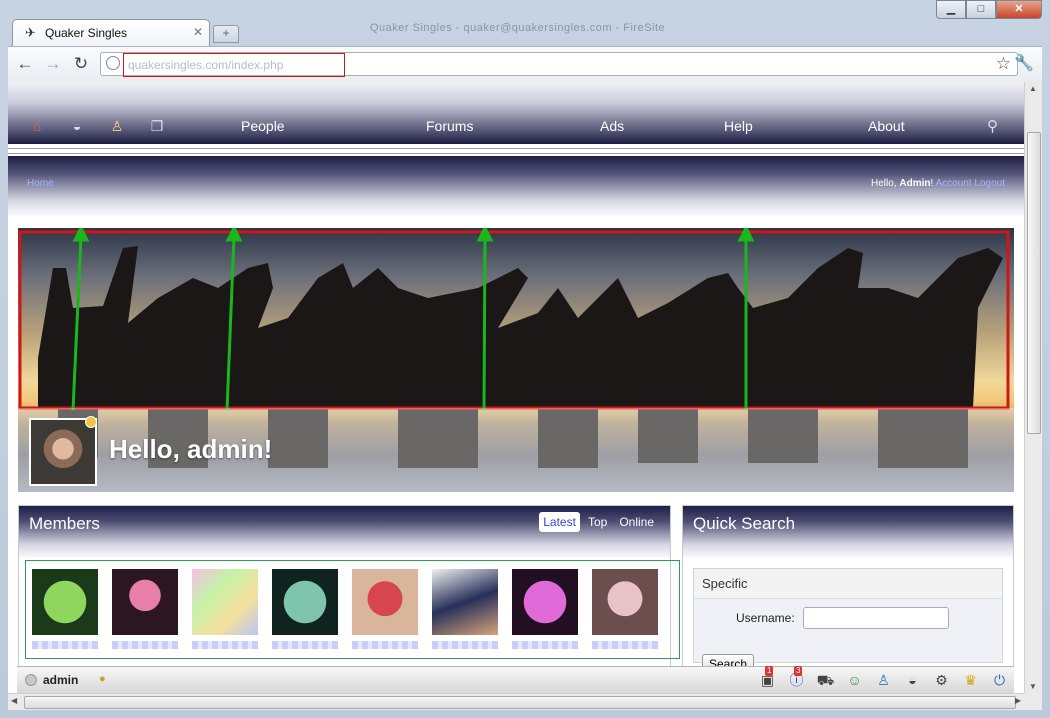 This screenshot has width=1050, height=718. Describe the element at coordinates (157, 126) in the screenshot. I see `messages-icon: ❐` at that location.